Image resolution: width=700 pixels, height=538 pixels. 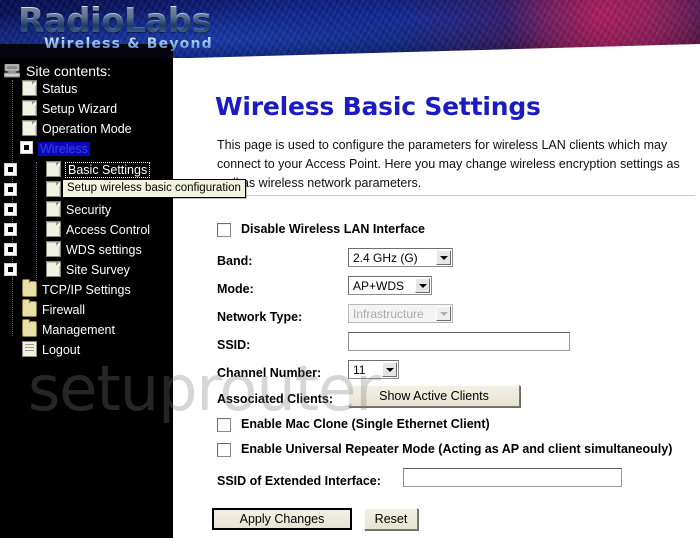 I want to click on ssid-input, so click(x=459, y=341).